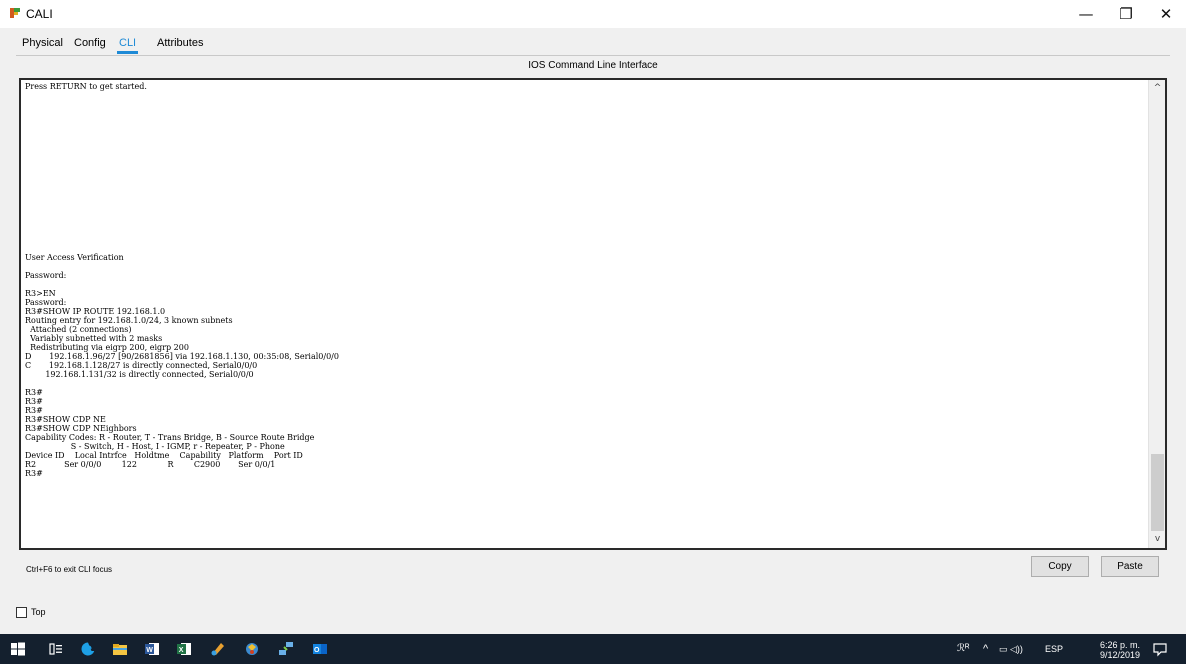  Describe the element at coordinates (1086, 14) in the screenshot. I see `minimize-button: —` at that location.